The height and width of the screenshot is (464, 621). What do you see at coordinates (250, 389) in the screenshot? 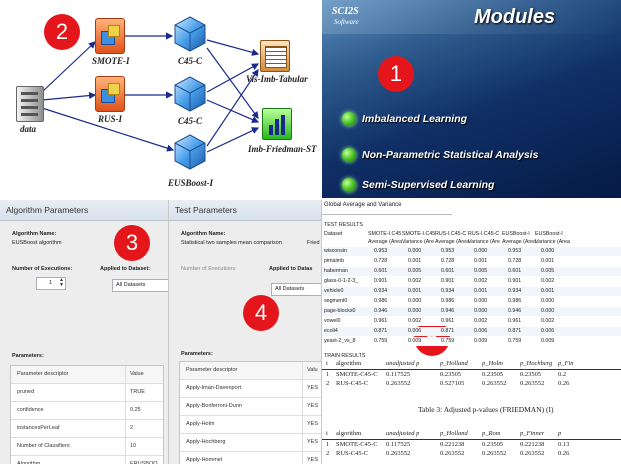
I see `table-row: Apply-Iman-Davenport YES` at bounding box center [250, 389].